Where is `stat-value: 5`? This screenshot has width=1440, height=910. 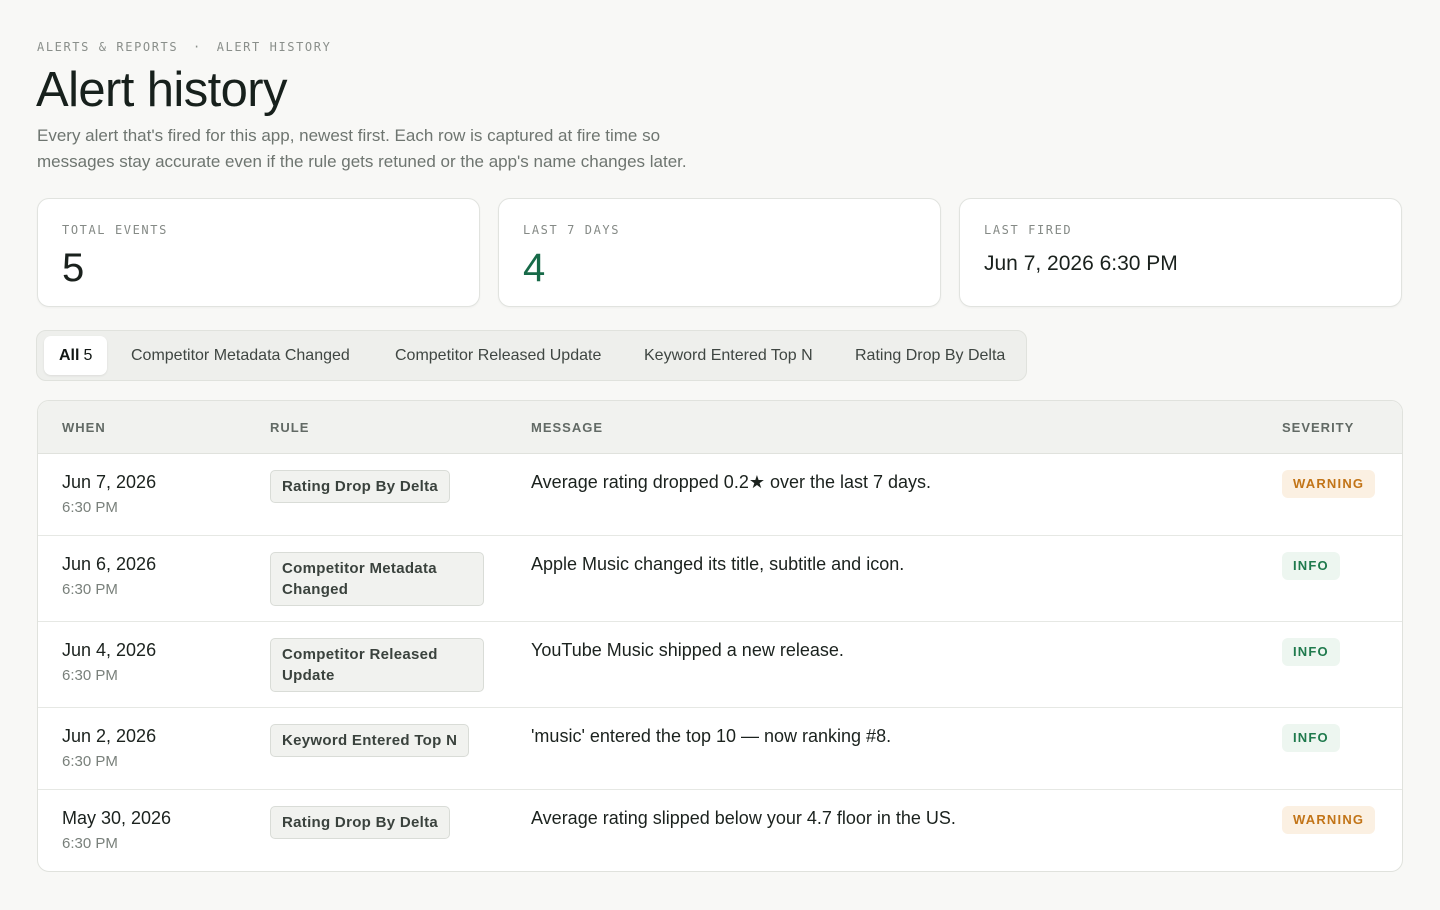
stat-value: 5 is located at coordinates (73, 268).